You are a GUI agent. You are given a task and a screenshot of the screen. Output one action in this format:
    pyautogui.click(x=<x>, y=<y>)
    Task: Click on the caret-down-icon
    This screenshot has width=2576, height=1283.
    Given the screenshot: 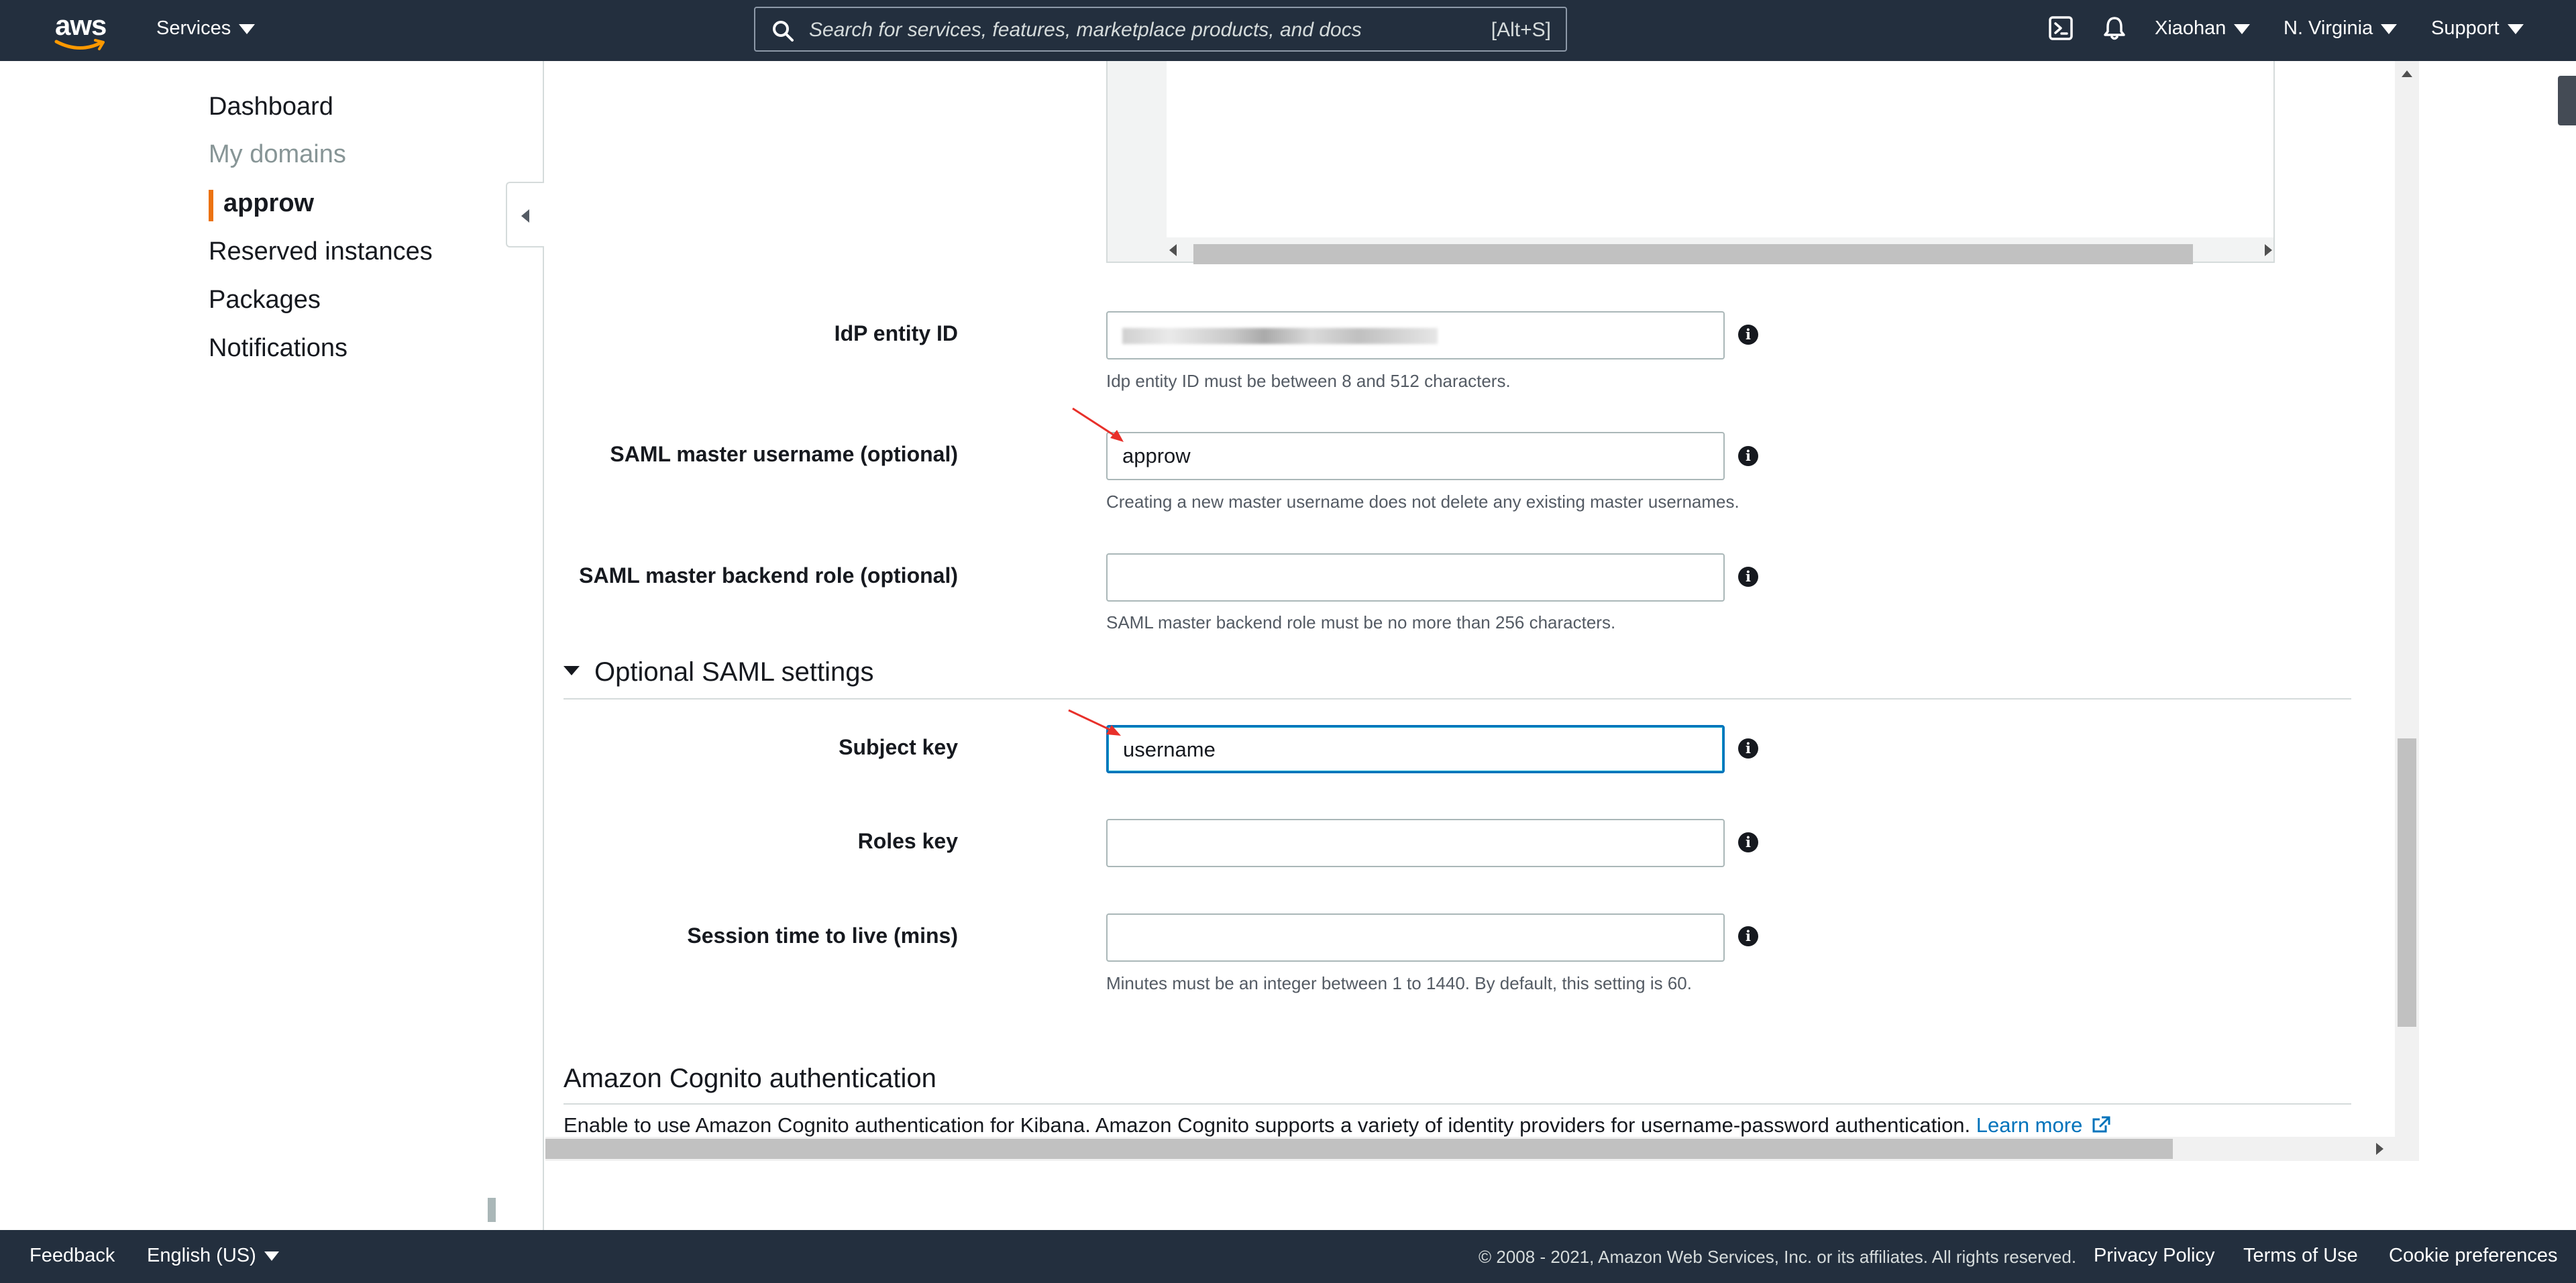 What is the action you would take?
    pyautogui.click(x=572, y=671)
    